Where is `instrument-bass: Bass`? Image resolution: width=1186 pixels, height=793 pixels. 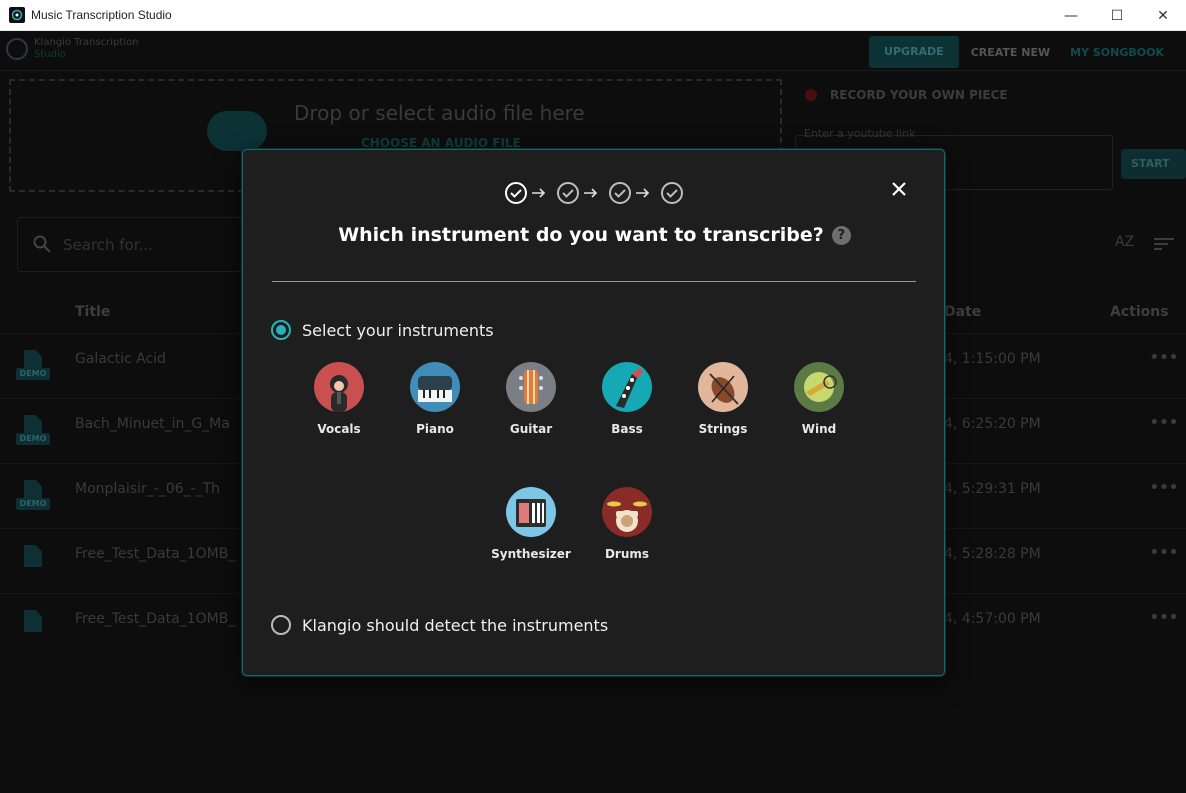 instrument-bass: Bass is located at coordinates (627, 399).